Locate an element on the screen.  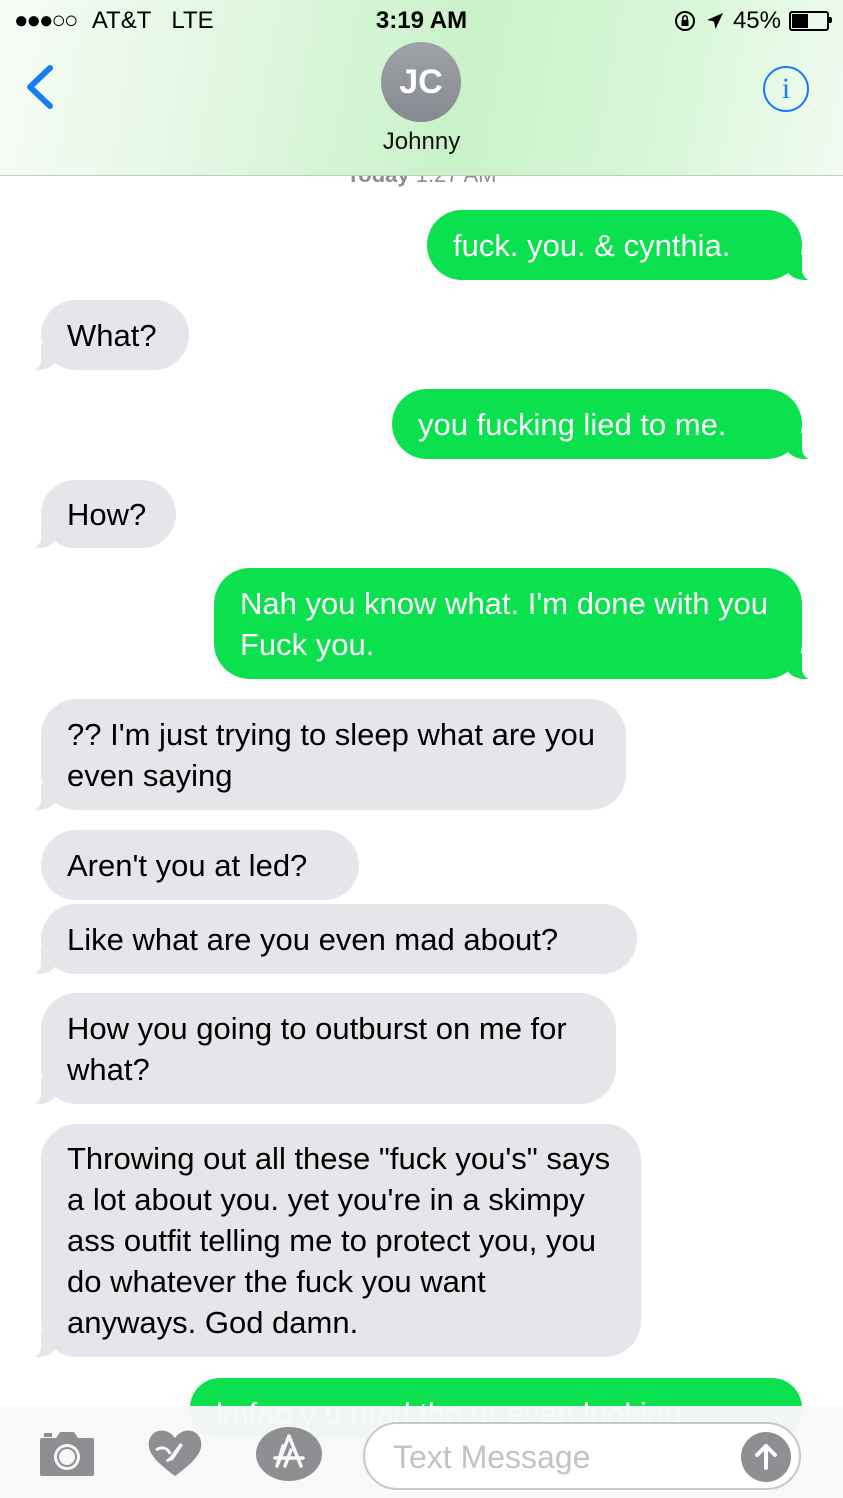
location-icon is located at coordinates (714, 21).